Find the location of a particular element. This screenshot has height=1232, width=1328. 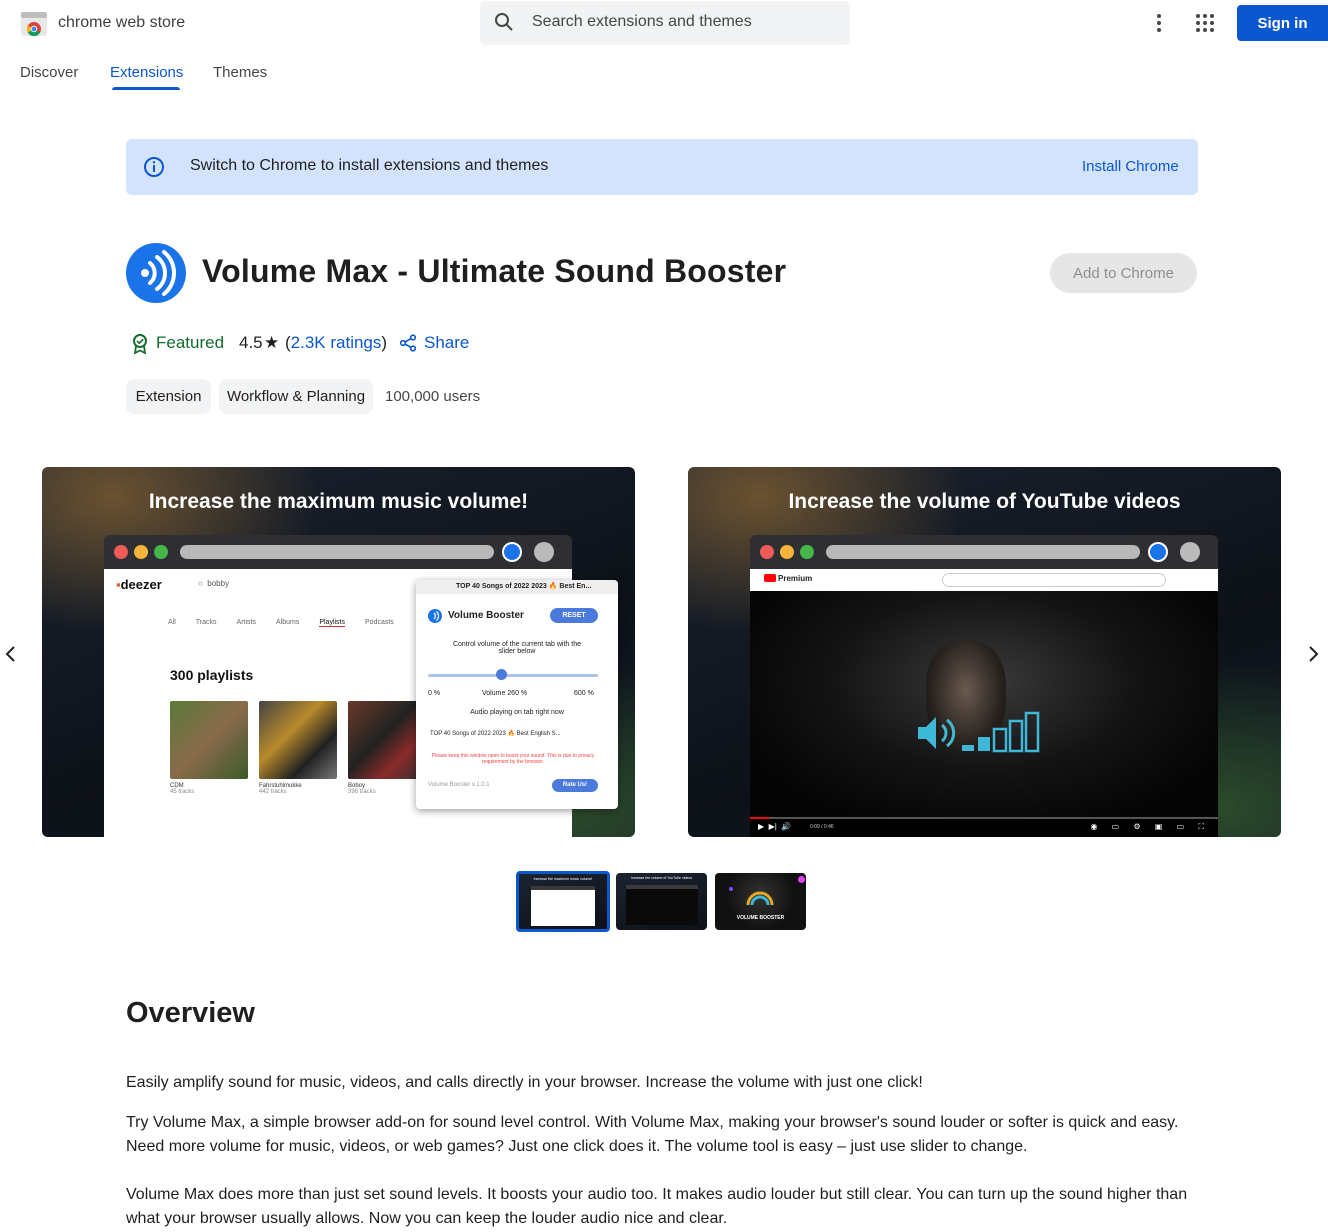

slider-min: 0 % is located at coordinates (434, 693).